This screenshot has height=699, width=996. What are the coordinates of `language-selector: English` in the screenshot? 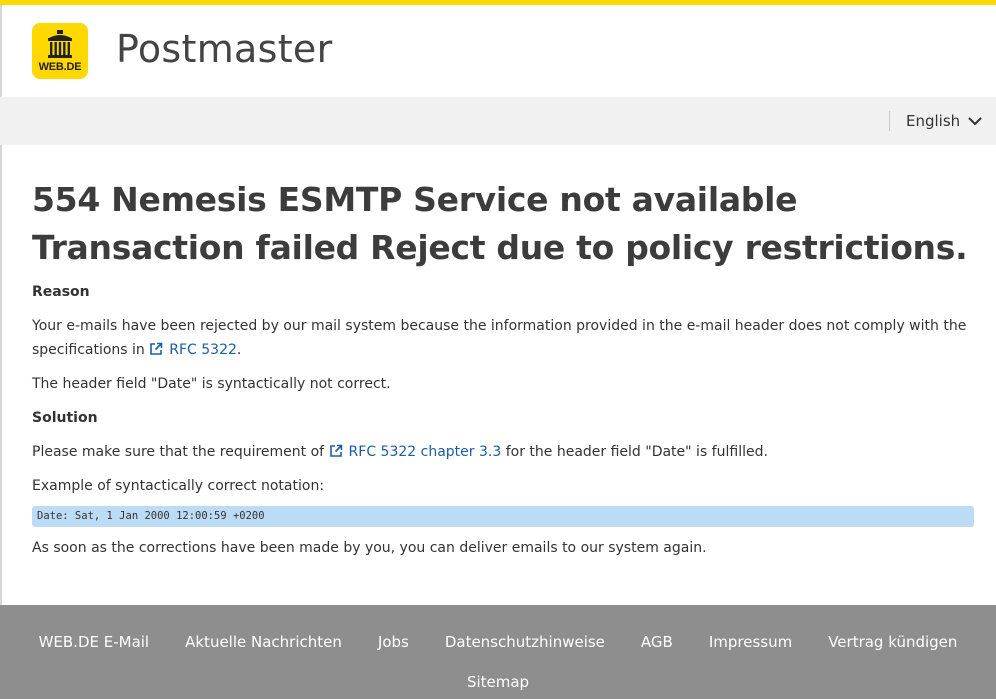 It's located at (944, 121).